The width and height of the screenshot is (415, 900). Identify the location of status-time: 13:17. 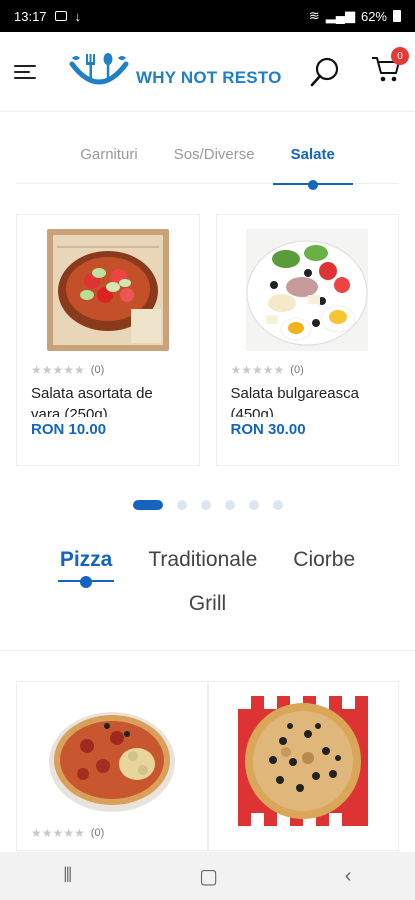
(30, 16).